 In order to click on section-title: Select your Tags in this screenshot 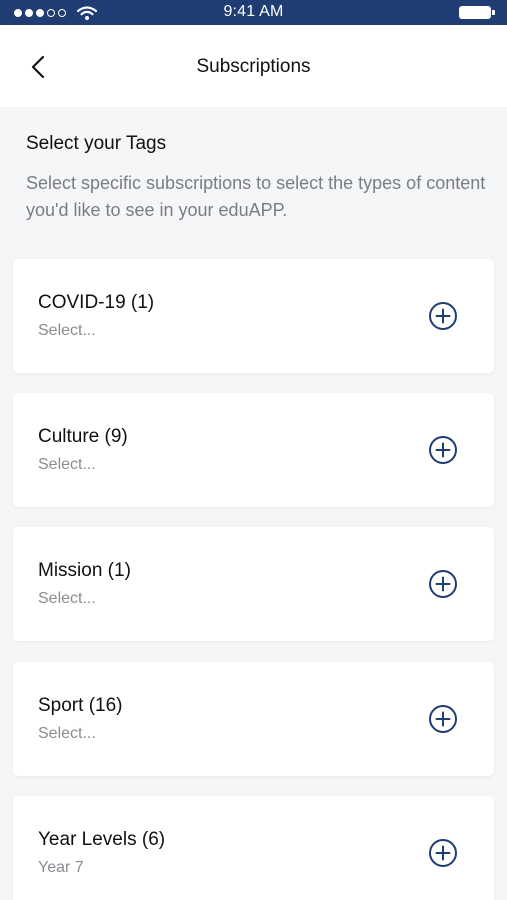, I will do `click(96, 143)`.